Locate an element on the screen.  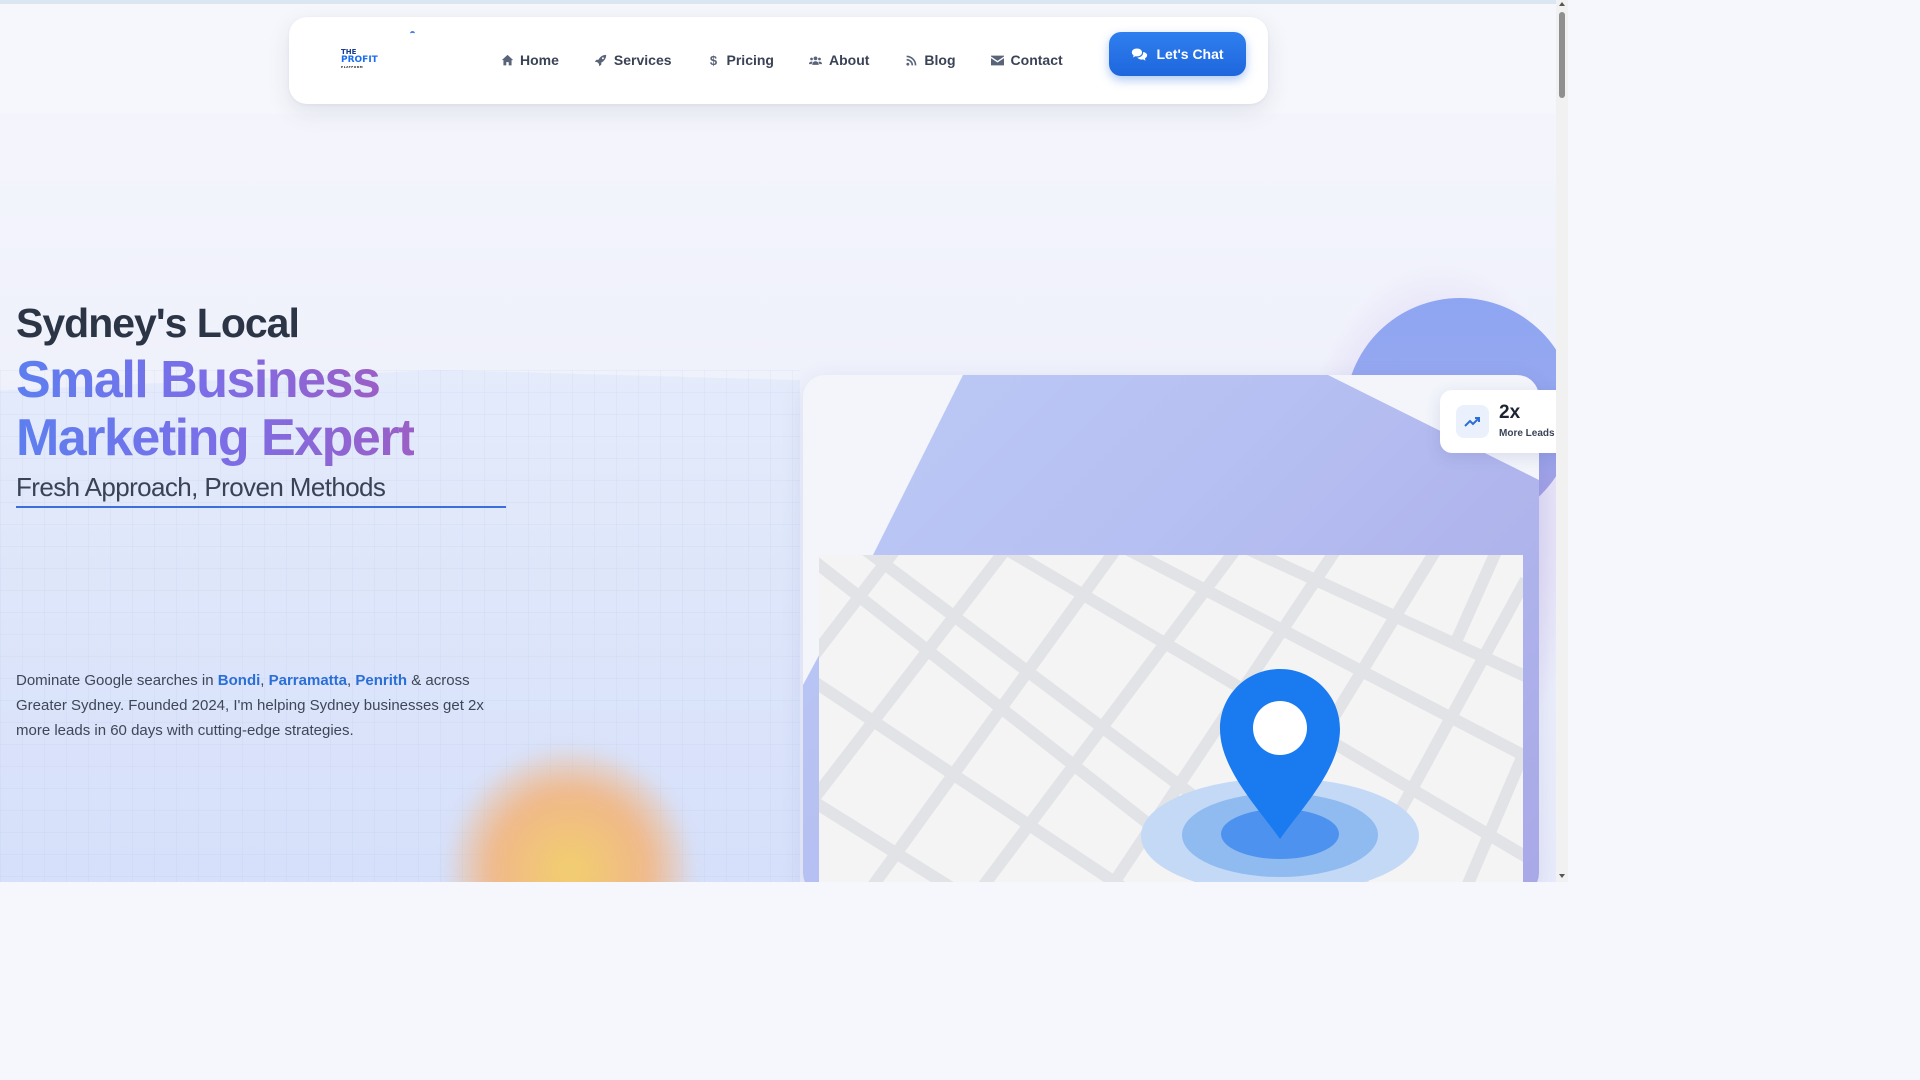
nav-item-blog: Blog is located at coordinates (930, 60).